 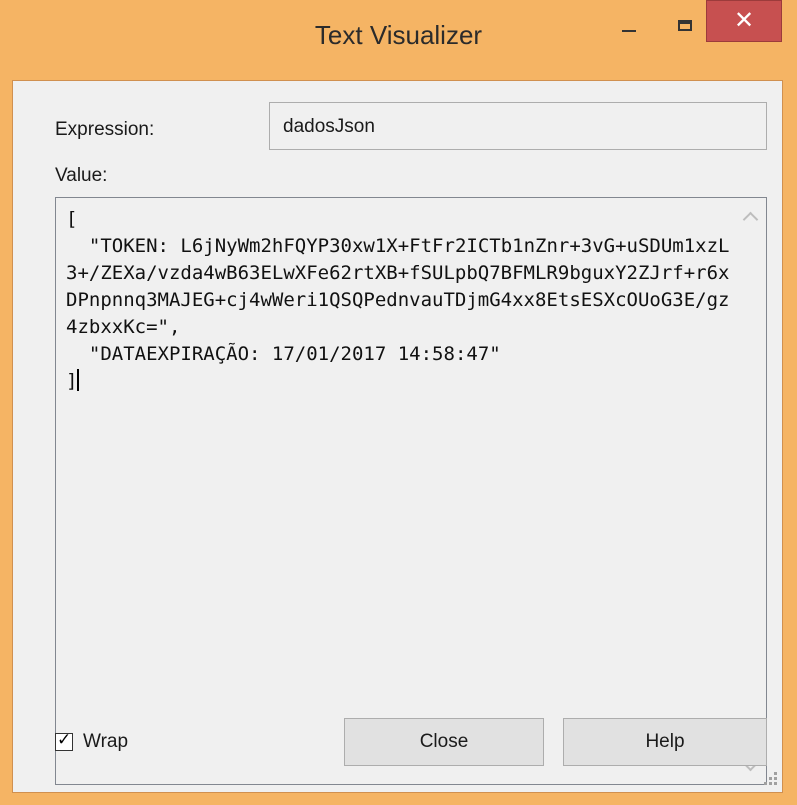 I want to click on resize-grip, so click(x=769, y=779).